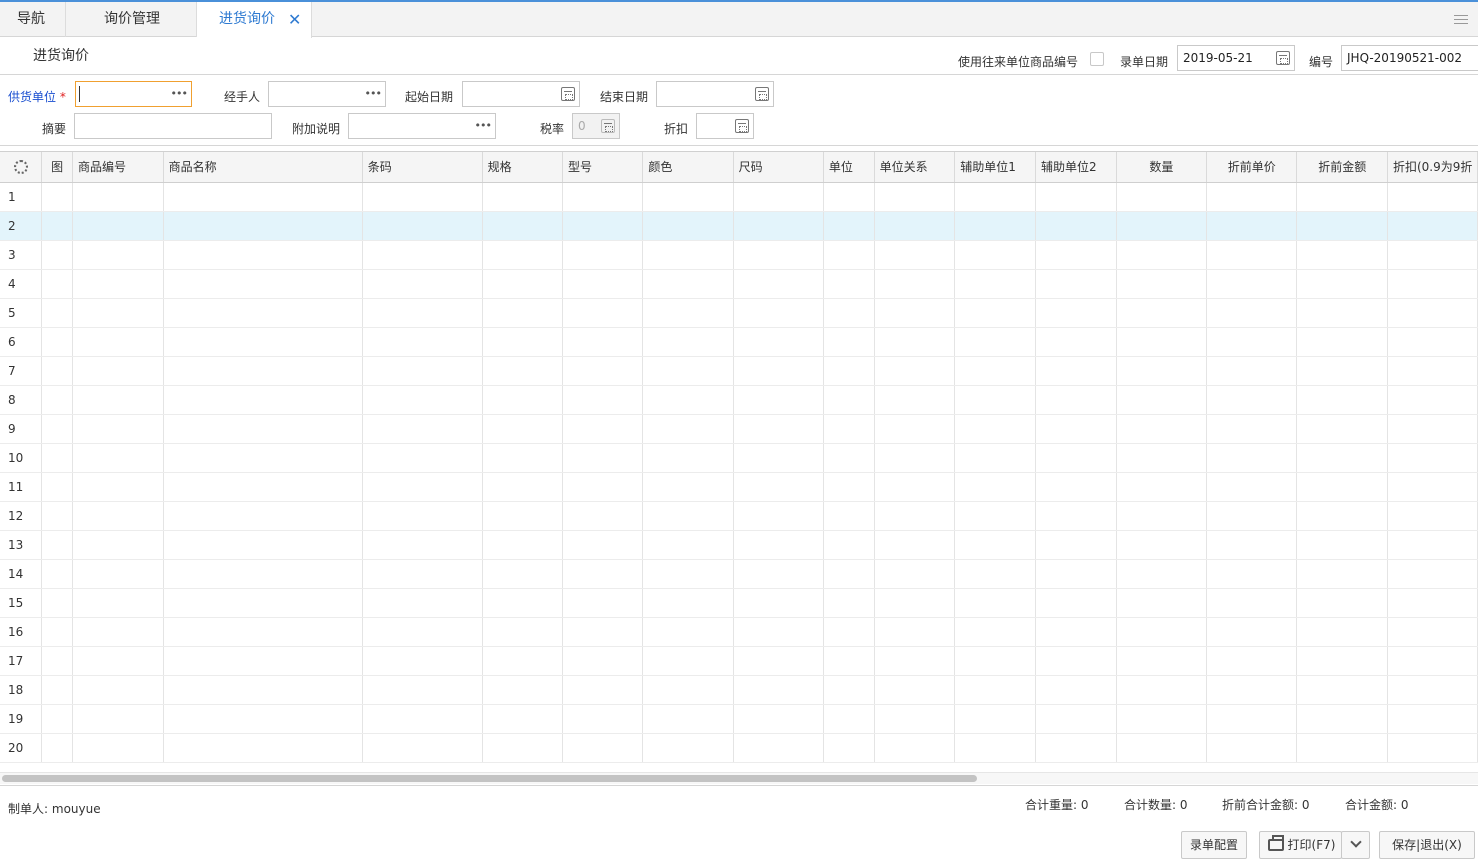  What do you see at coordinates (1076, 167) in the screenshot?
I see `column-header: 辅助单位2` at bounding box center [1076, 167].